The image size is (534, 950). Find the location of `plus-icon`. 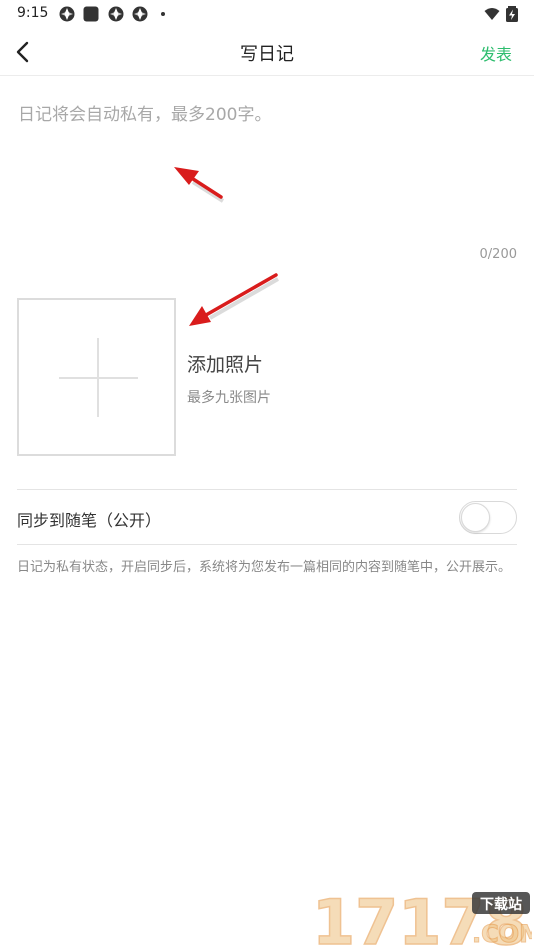

plus-icon is located at coordinates (98, 377).